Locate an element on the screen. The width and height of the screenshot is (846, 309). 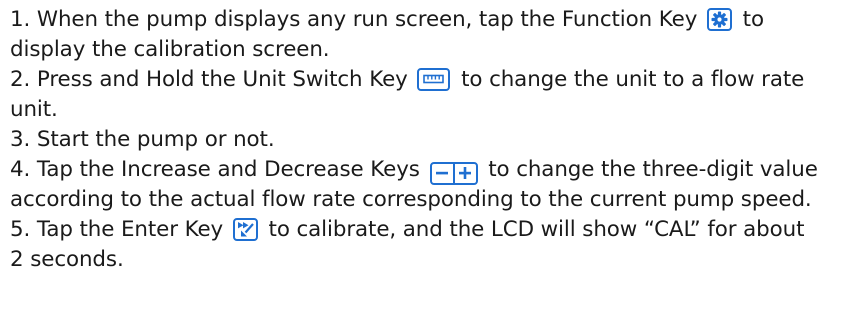
step-1-text-after-key: to is located at coordinates (753, 19).